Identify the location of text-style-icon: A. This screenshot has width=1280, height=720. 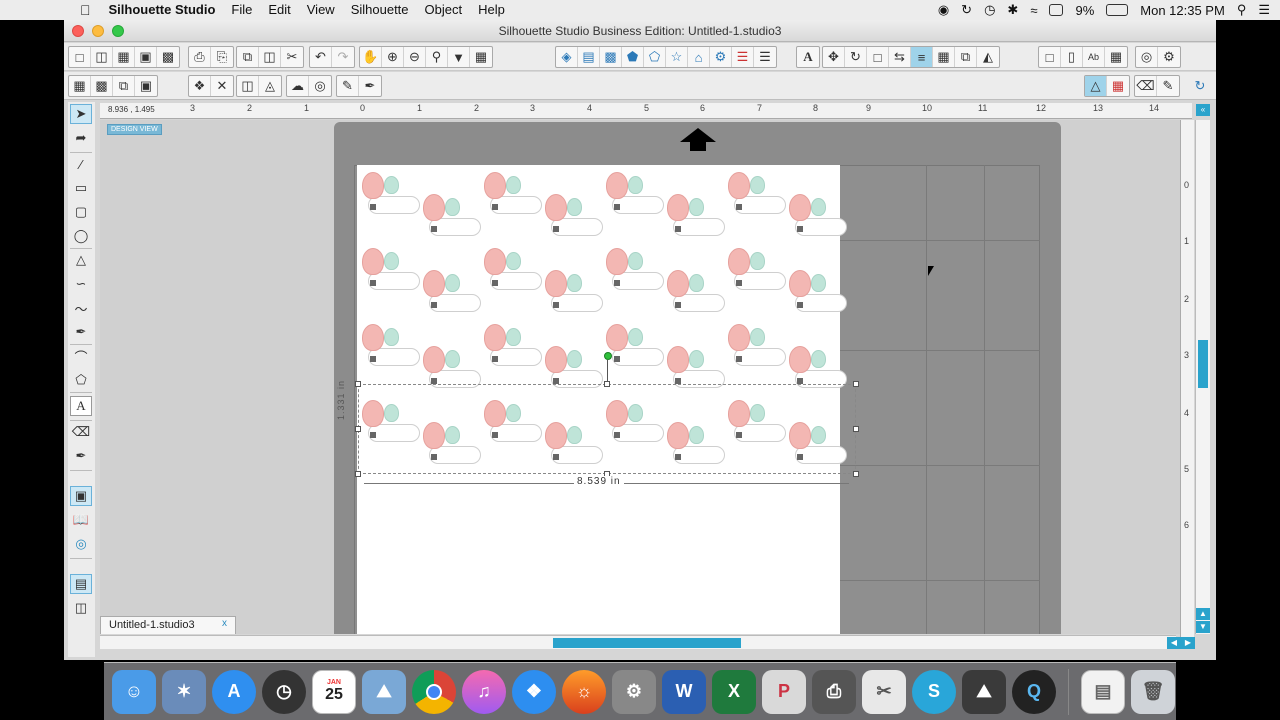
(808, 57).